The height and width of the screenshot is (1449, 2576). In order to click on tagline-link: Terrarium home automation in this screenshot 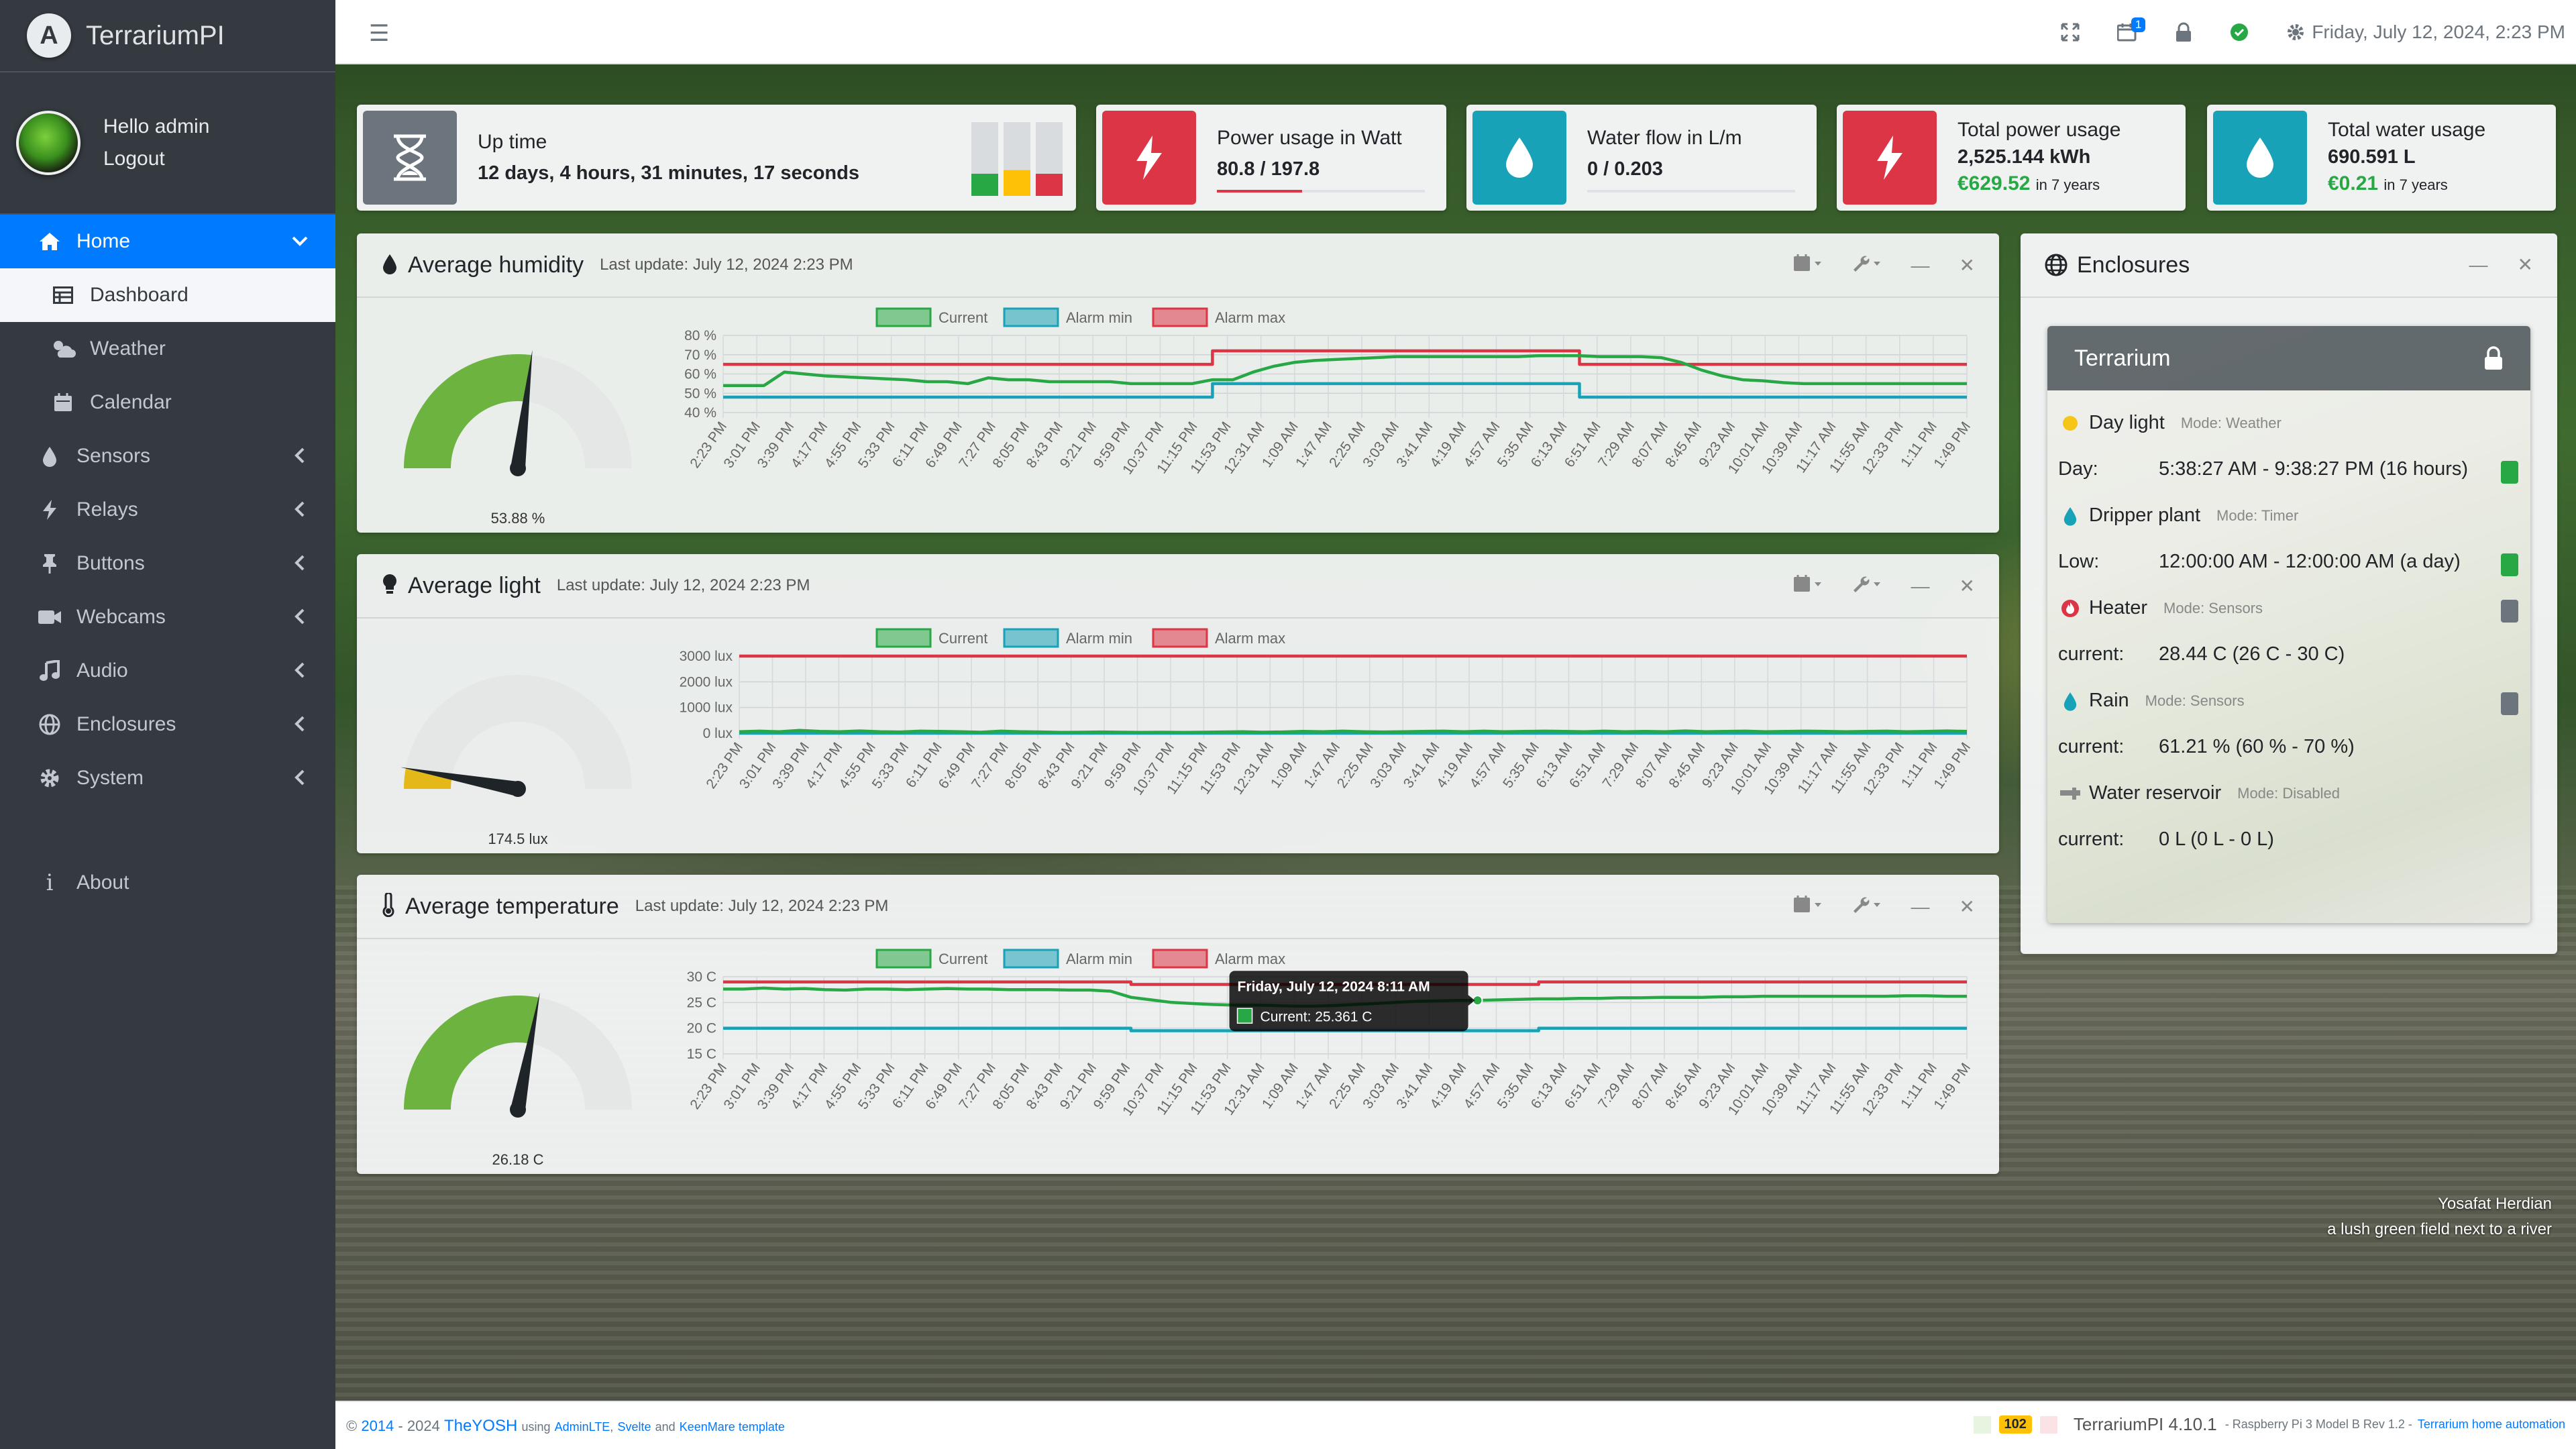, I will do `click(2491, 1424)`.